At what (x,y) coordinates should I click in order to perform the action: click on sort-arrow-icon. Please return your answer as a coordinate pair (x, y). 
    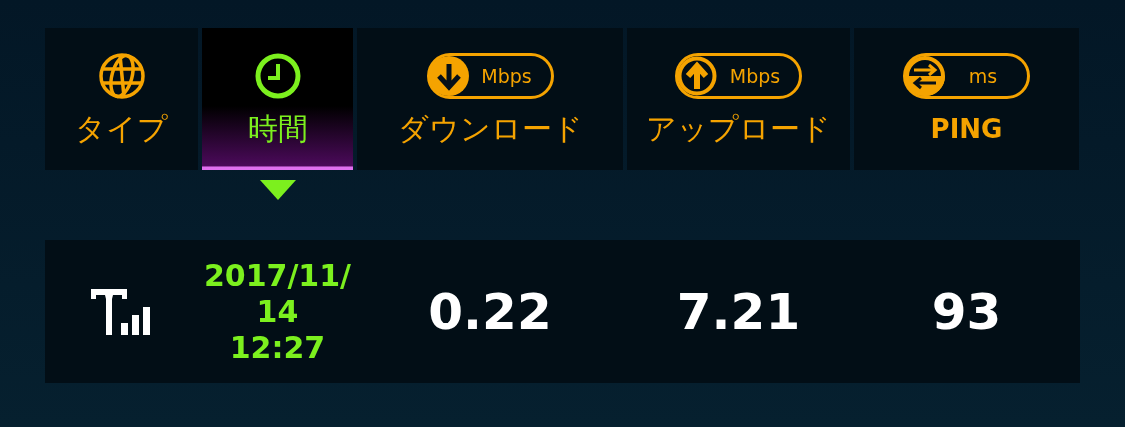
    Looking at the image, I should click on (277, 190).